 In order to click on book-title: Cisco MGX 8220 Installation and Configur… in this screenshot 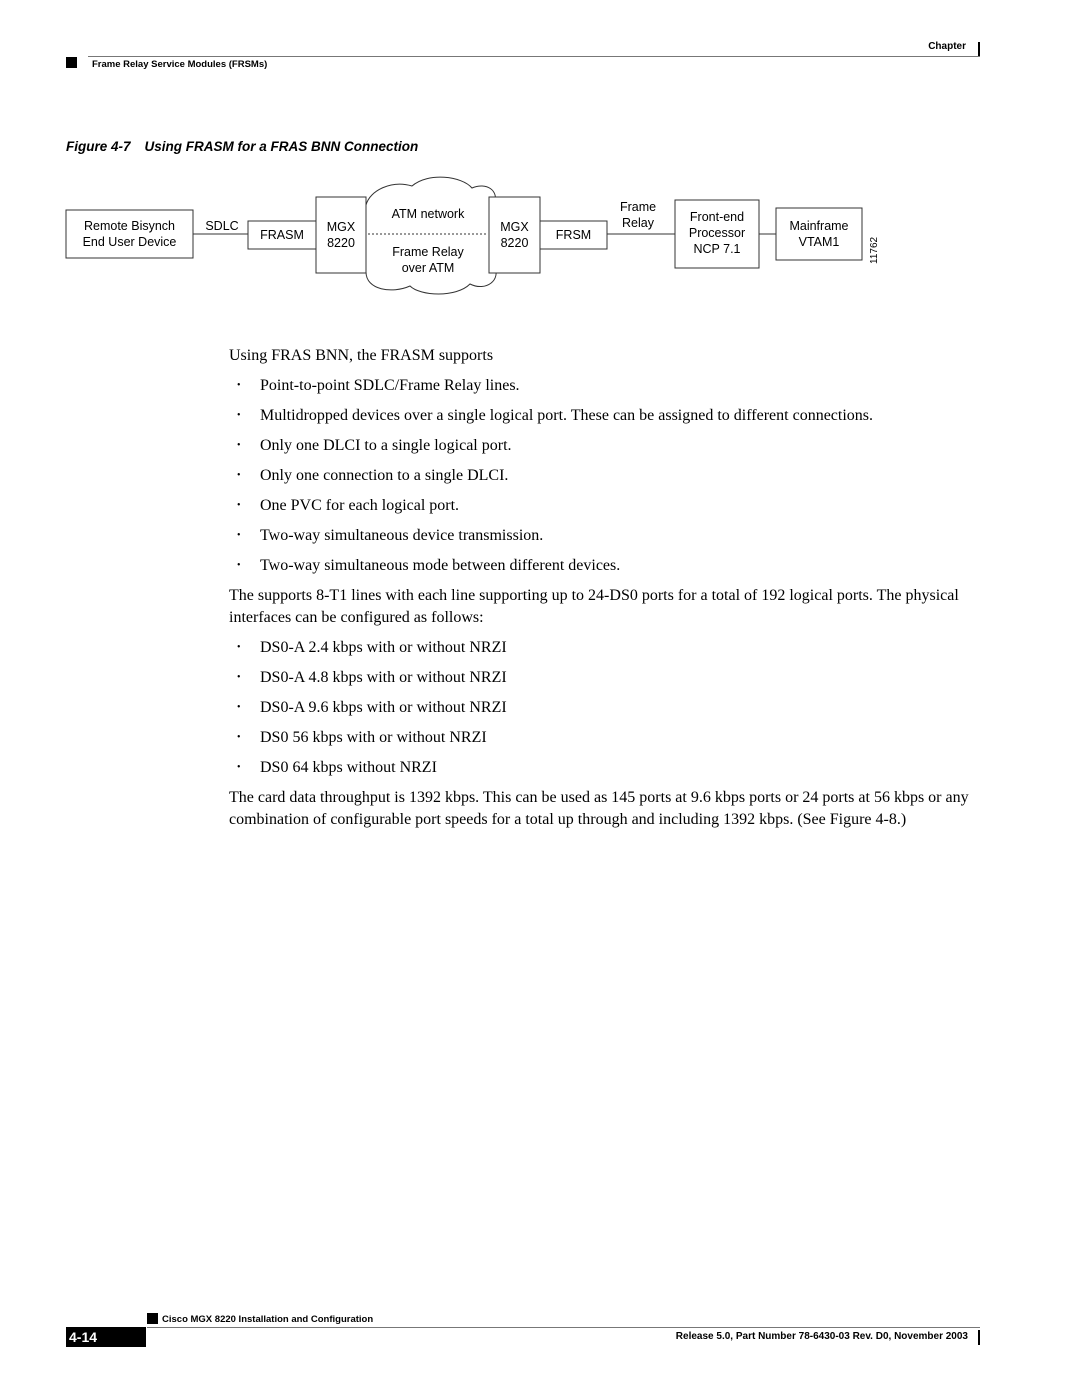, I will do `click(268, 1319)`.